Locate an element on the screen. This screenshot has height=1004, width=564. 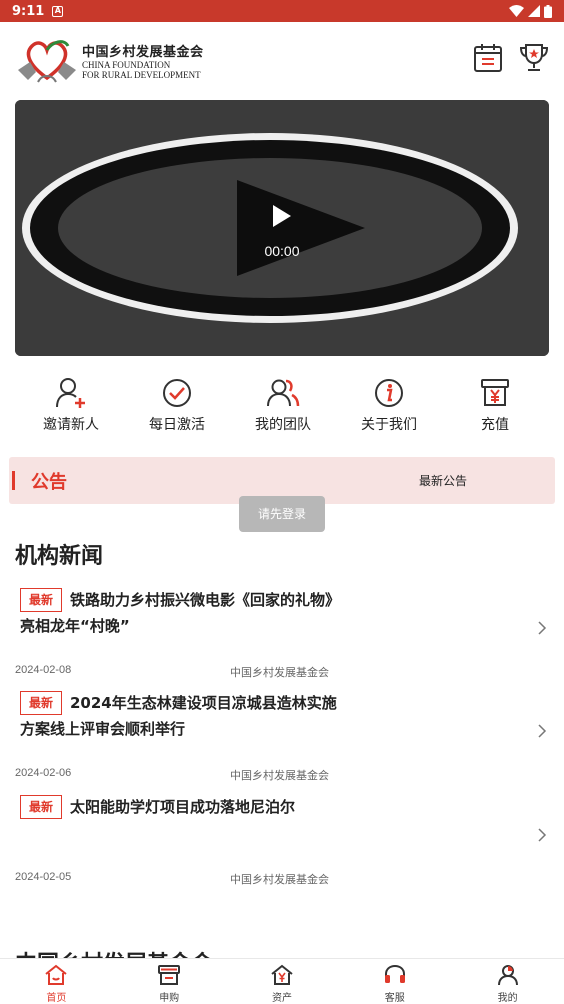
logo-english-name-1: CHINA FOUNDATION is located at coordinates (126, 64).